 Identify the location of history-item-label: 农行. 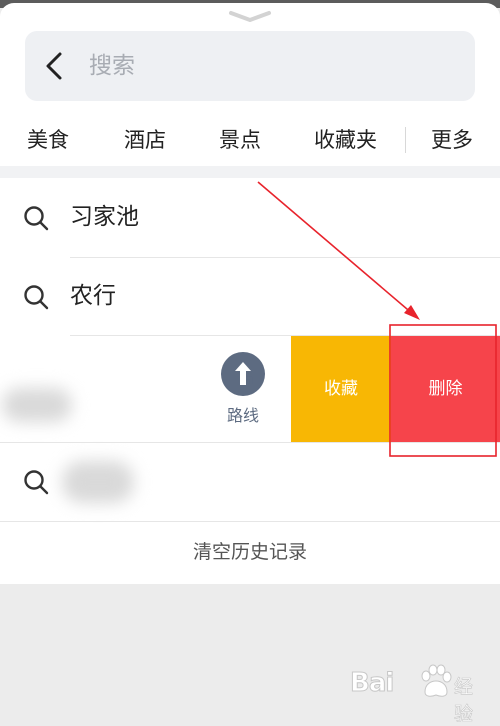
(93, 296).